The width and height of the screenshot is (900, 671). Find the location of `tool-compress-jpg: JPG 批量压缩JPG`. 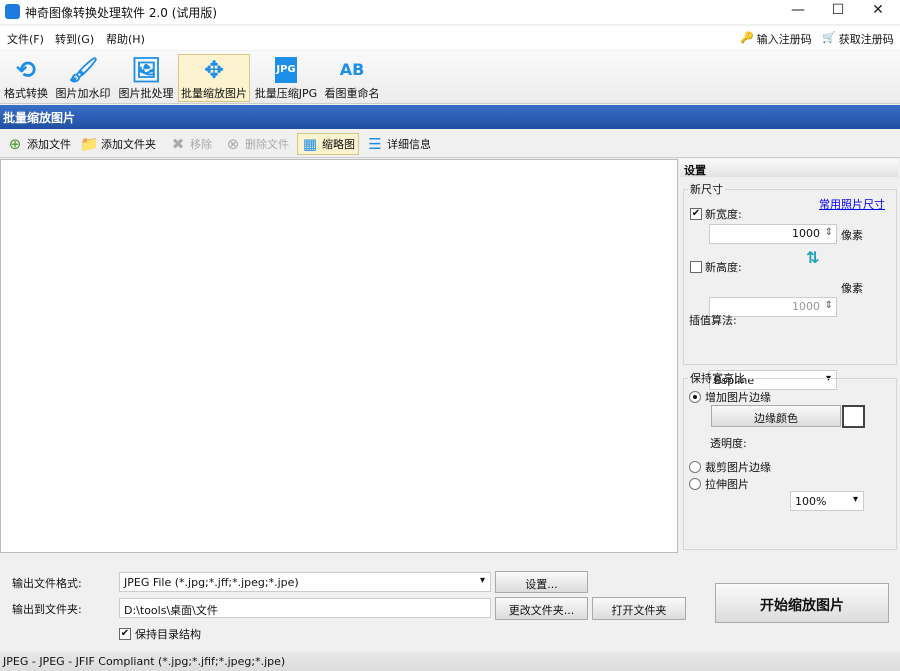

tool-compress-jpg: JPG 批量压缩JPG is located at coordinates (286, 78).